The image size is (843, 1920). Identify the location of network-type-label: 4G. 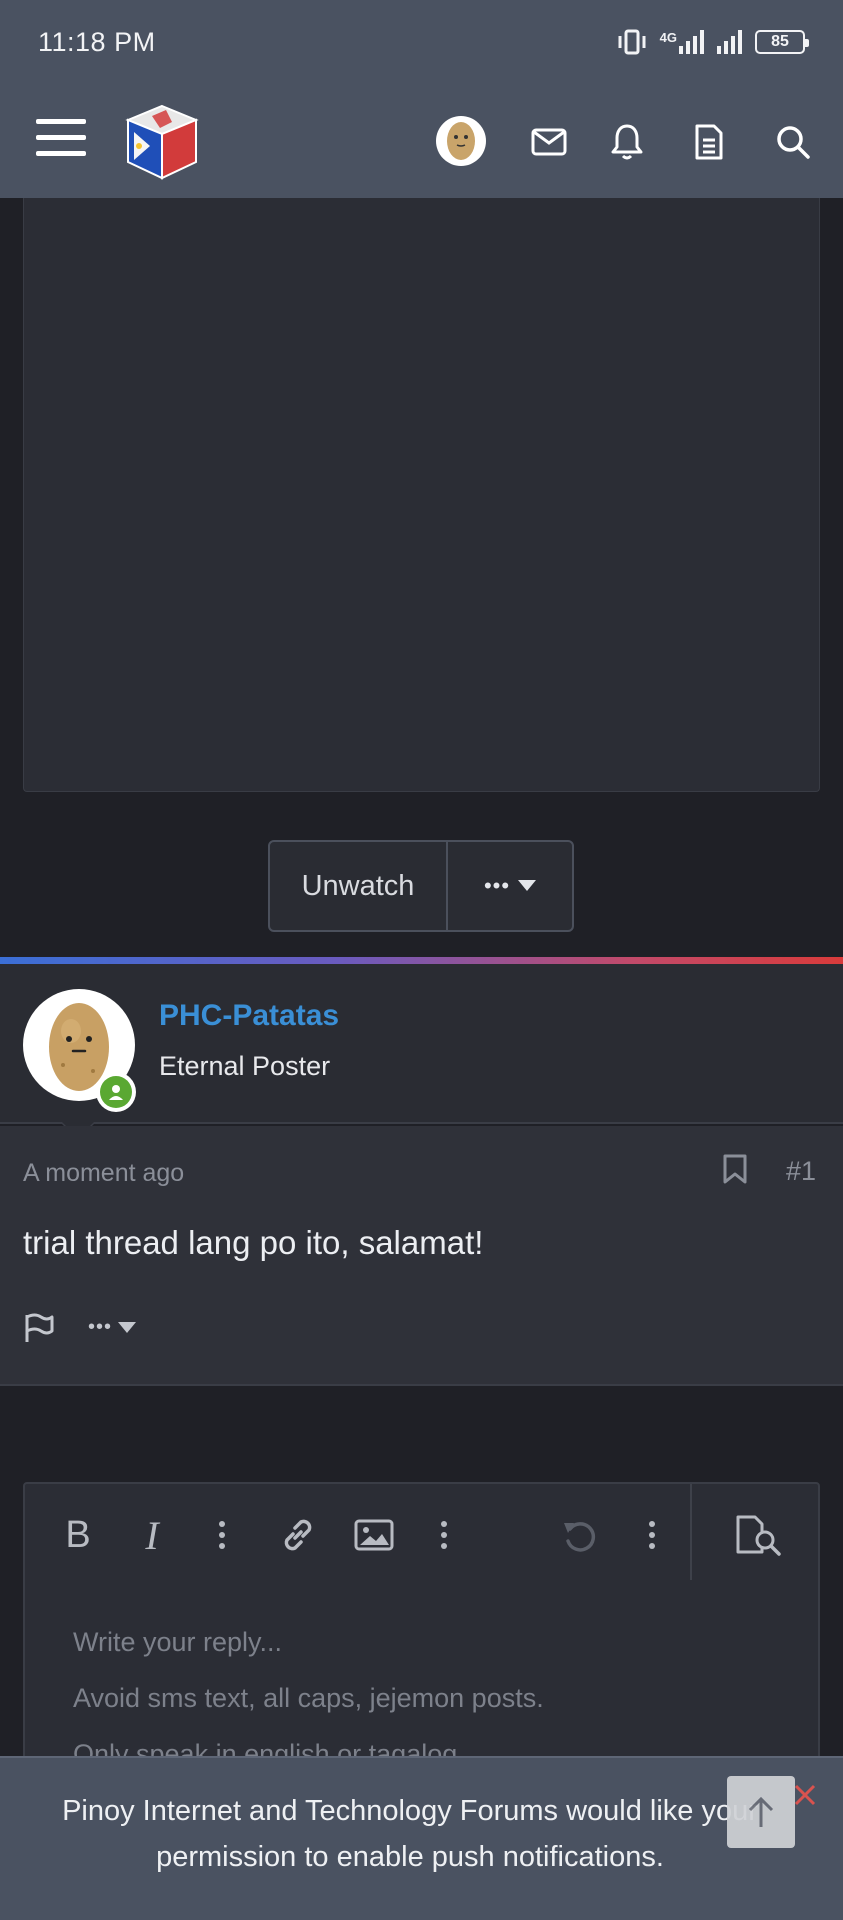
(668, 37).